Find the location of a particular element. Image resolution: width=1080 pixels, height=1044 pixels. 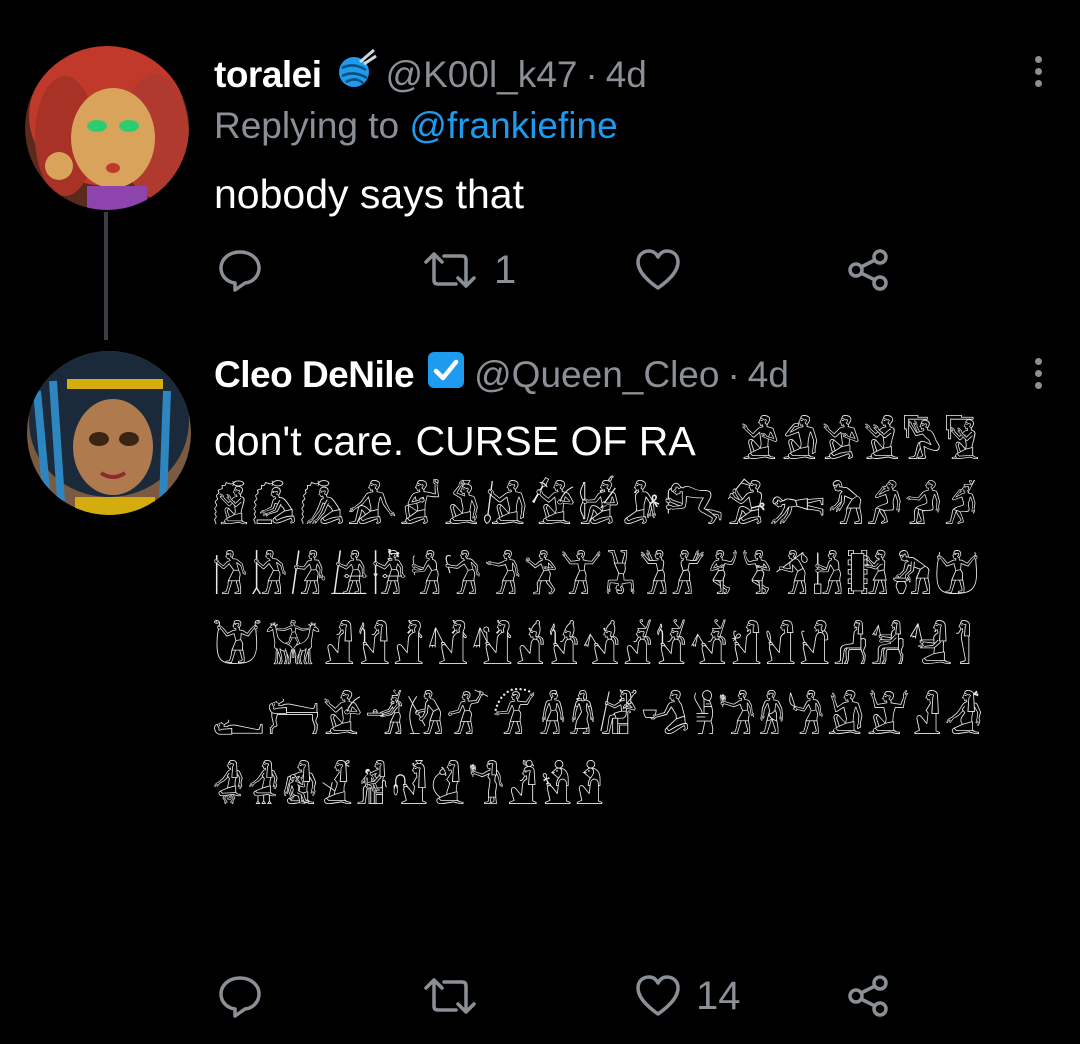

tweet-actions: 1 is located at coordinates (540, 270).